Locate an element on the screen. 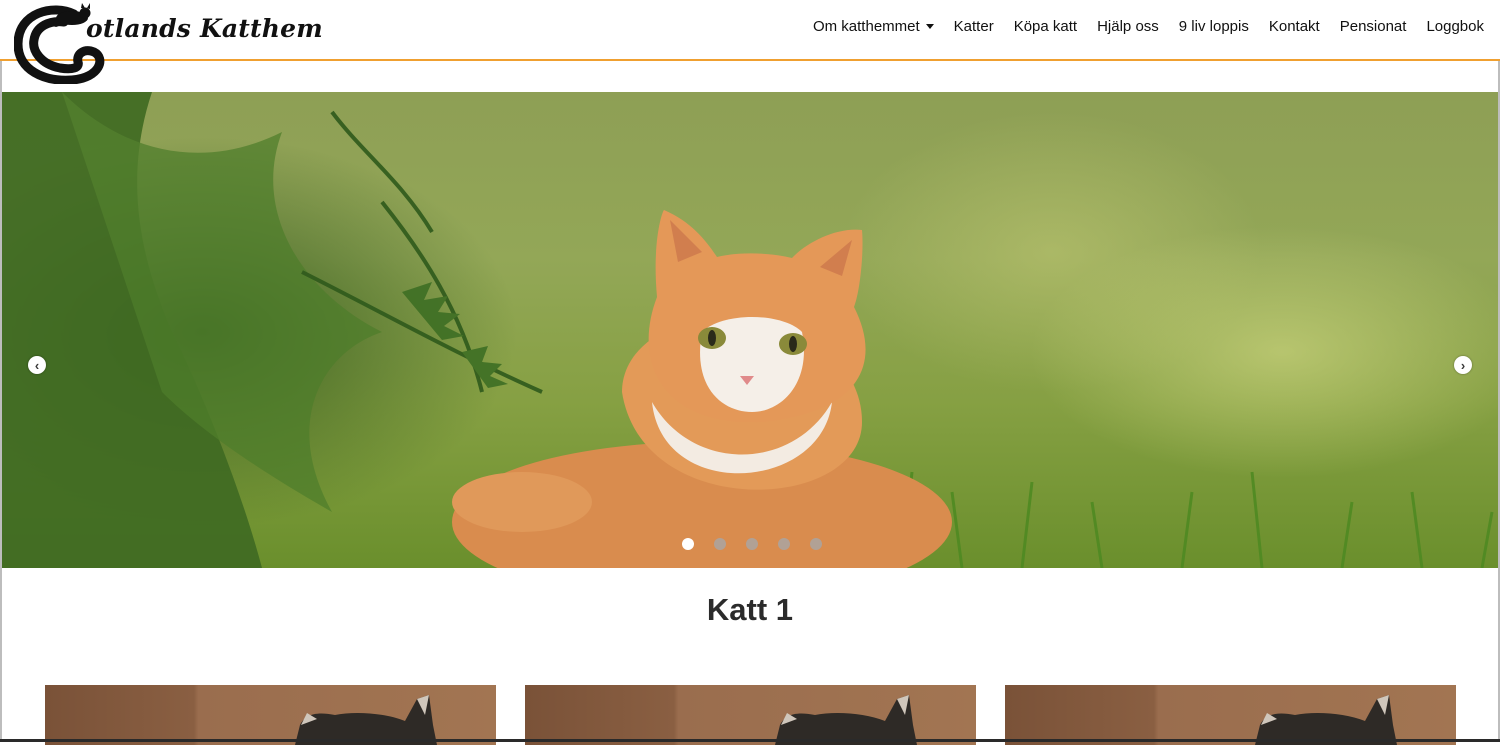  carousel-prev-button: ‹ is located at coordinates (37, 365).